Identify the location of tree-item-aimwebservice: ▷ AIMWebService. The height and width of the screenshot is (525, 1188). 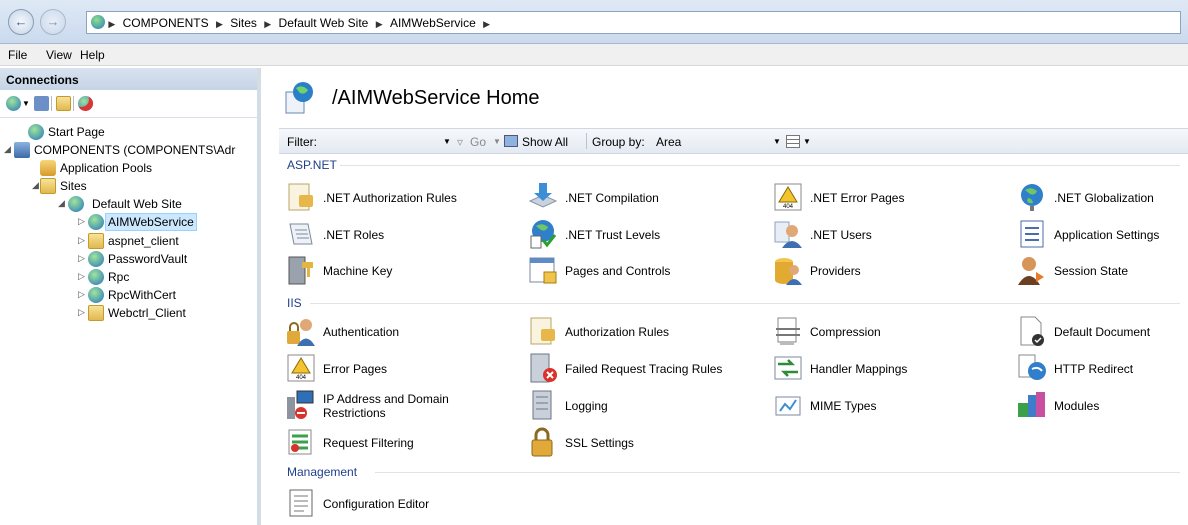
(143, 222).